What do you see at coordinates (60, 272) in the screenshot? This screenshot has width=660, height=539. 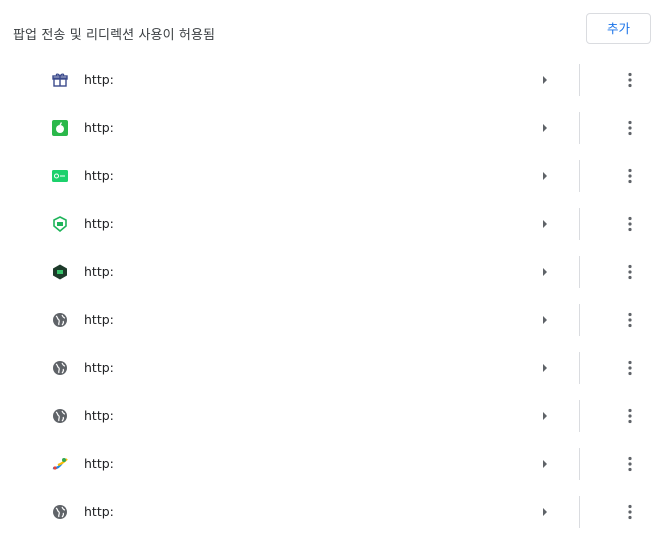 I see `dark-hexagon-logo-icon` at bounding box center [60, 272].